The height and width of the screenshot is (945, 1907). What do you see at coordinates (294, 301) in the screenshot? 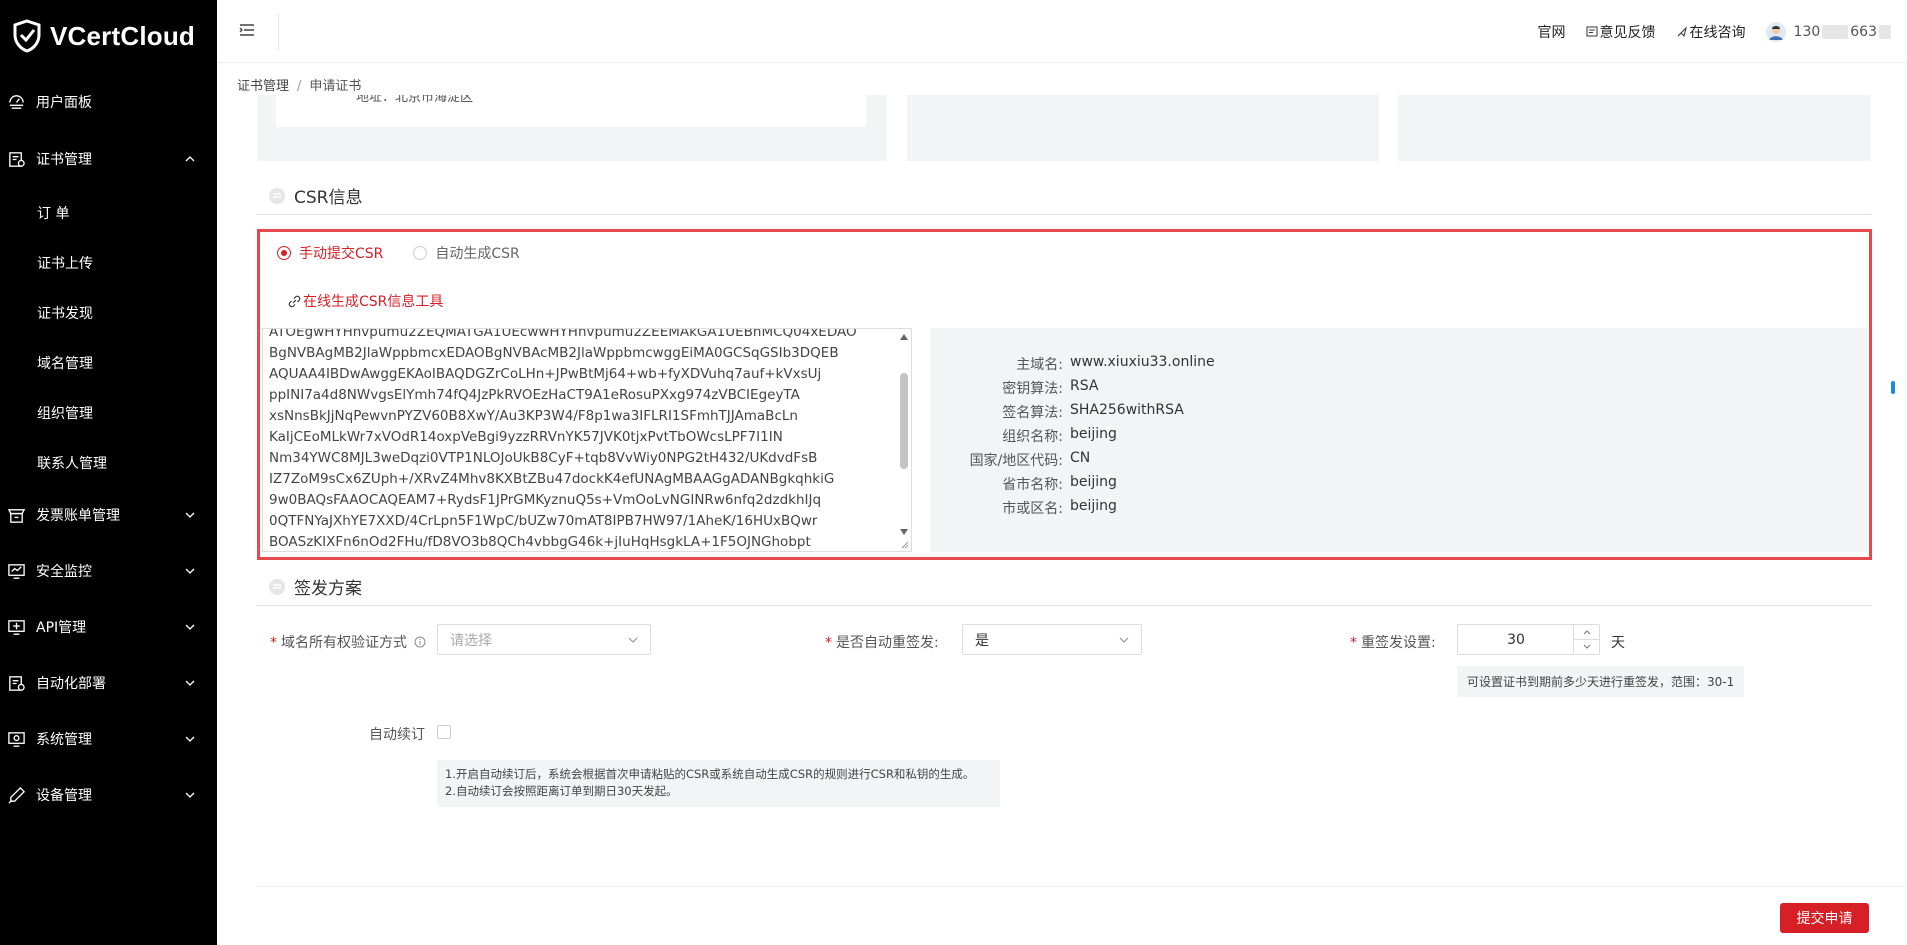
I see `link-icon` at bounding box center [294, 301].